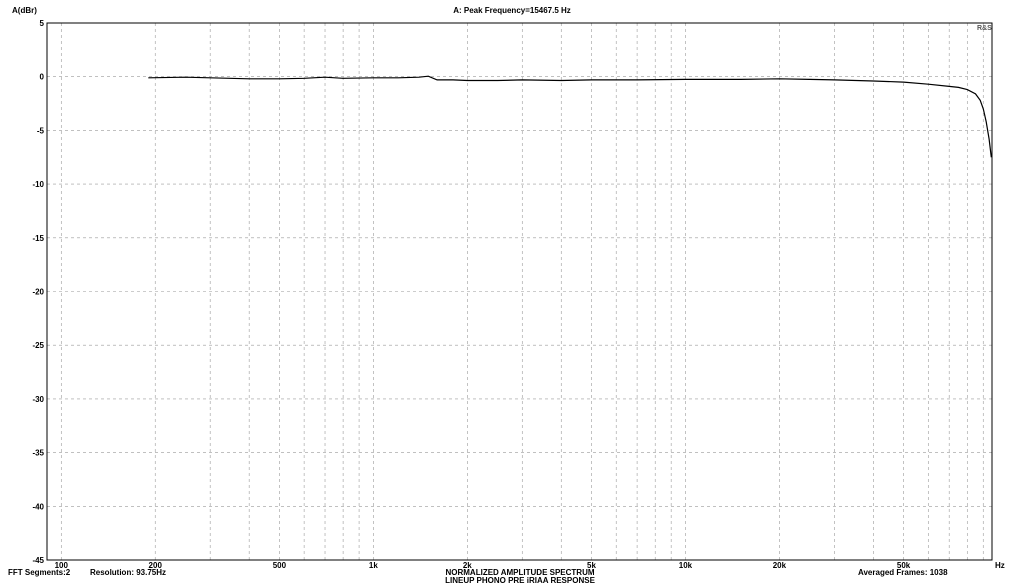 The height and width of the screenshot is (587, 1024). What do you see at coordinates (42, 23) in the screenshot?
I see `y-tick-label: 5` at bounding box center [42, 23].